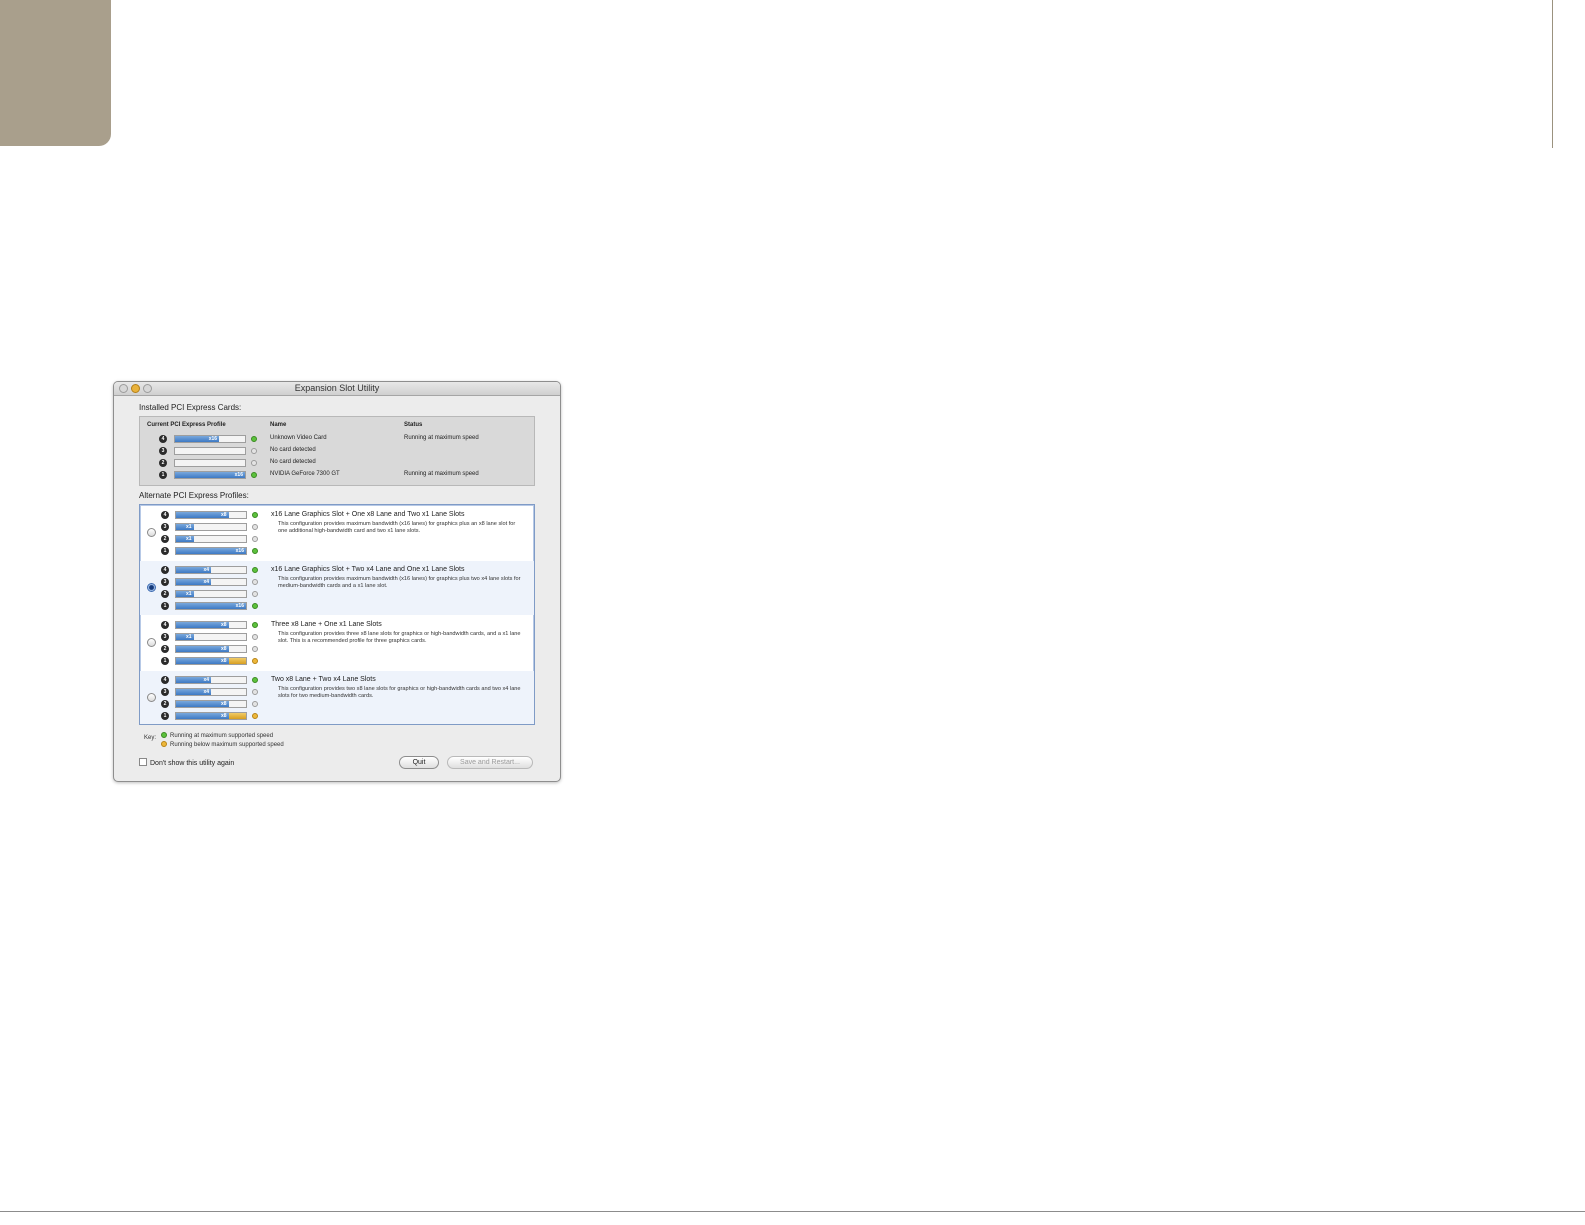  I want to click on installed-card-row: 3 No card detected, so click(337, 451).